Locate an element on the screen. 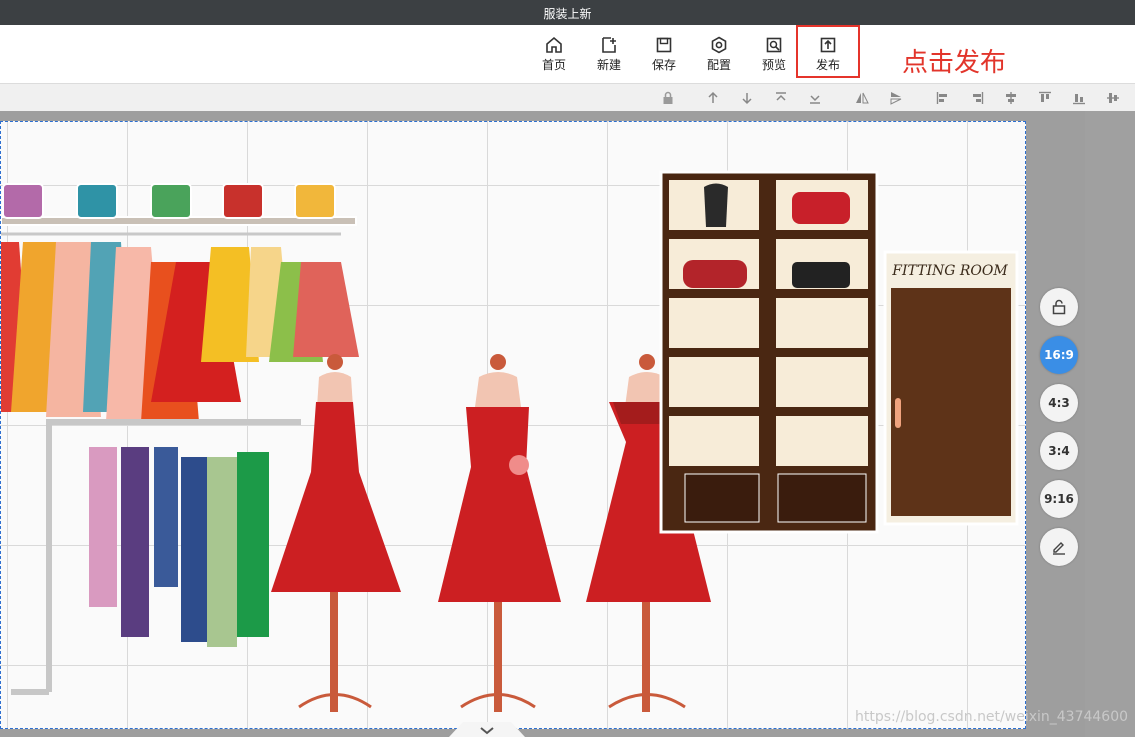  send-to-back-icon is located at coordinates (815, 98).